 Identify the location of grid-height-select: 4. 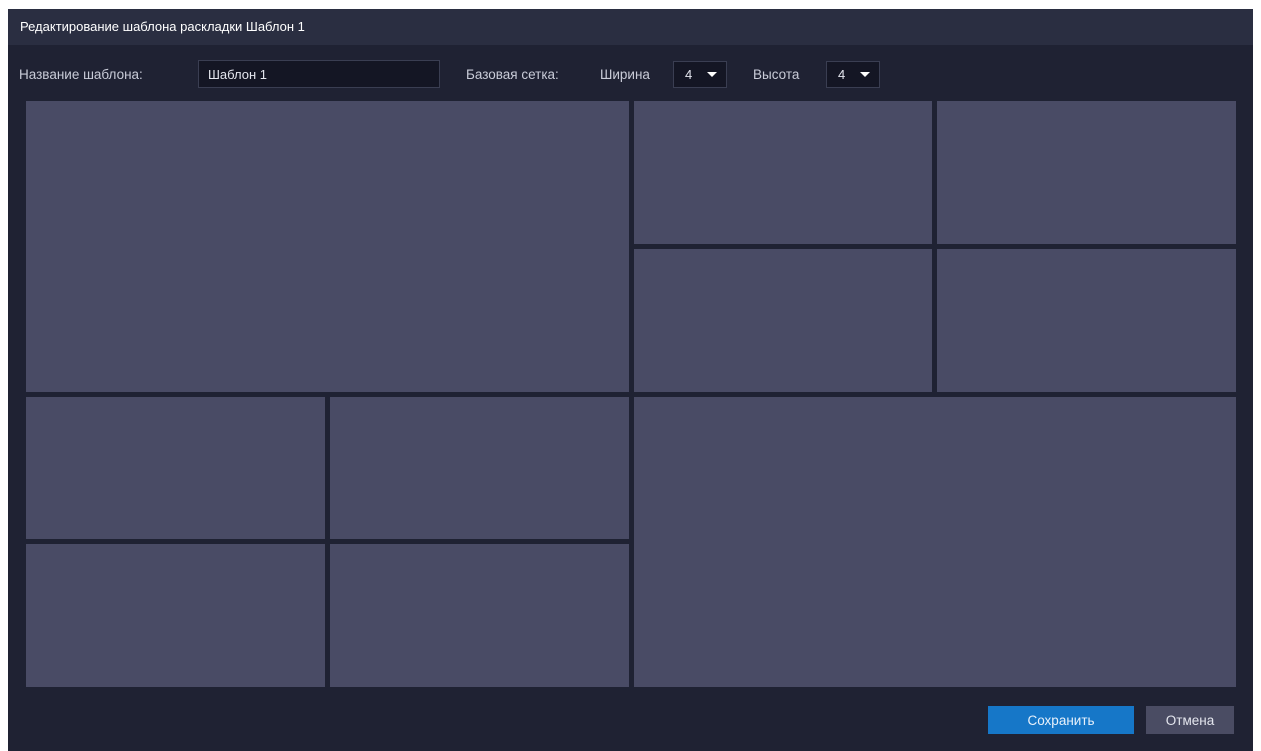
(853, 74).